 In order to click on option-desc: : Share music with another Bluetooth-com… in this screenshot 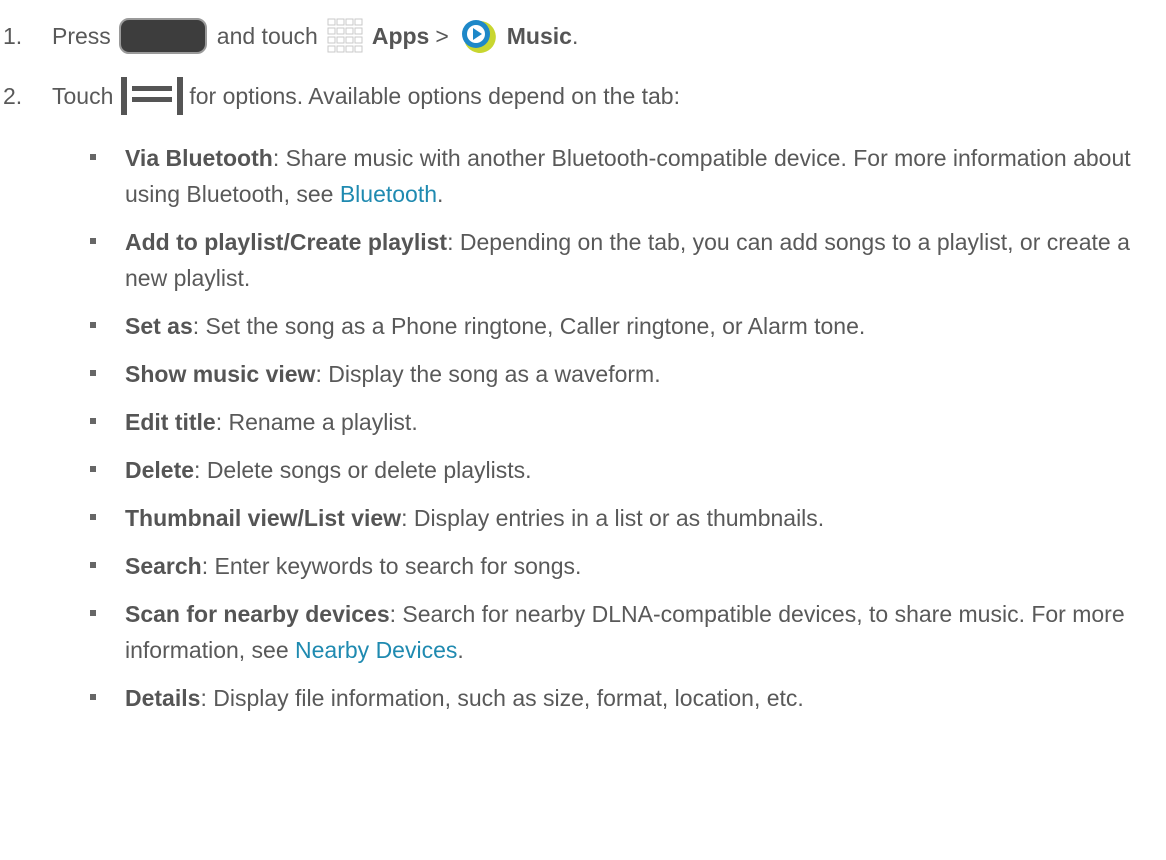, I will do `click(628, 176)`.